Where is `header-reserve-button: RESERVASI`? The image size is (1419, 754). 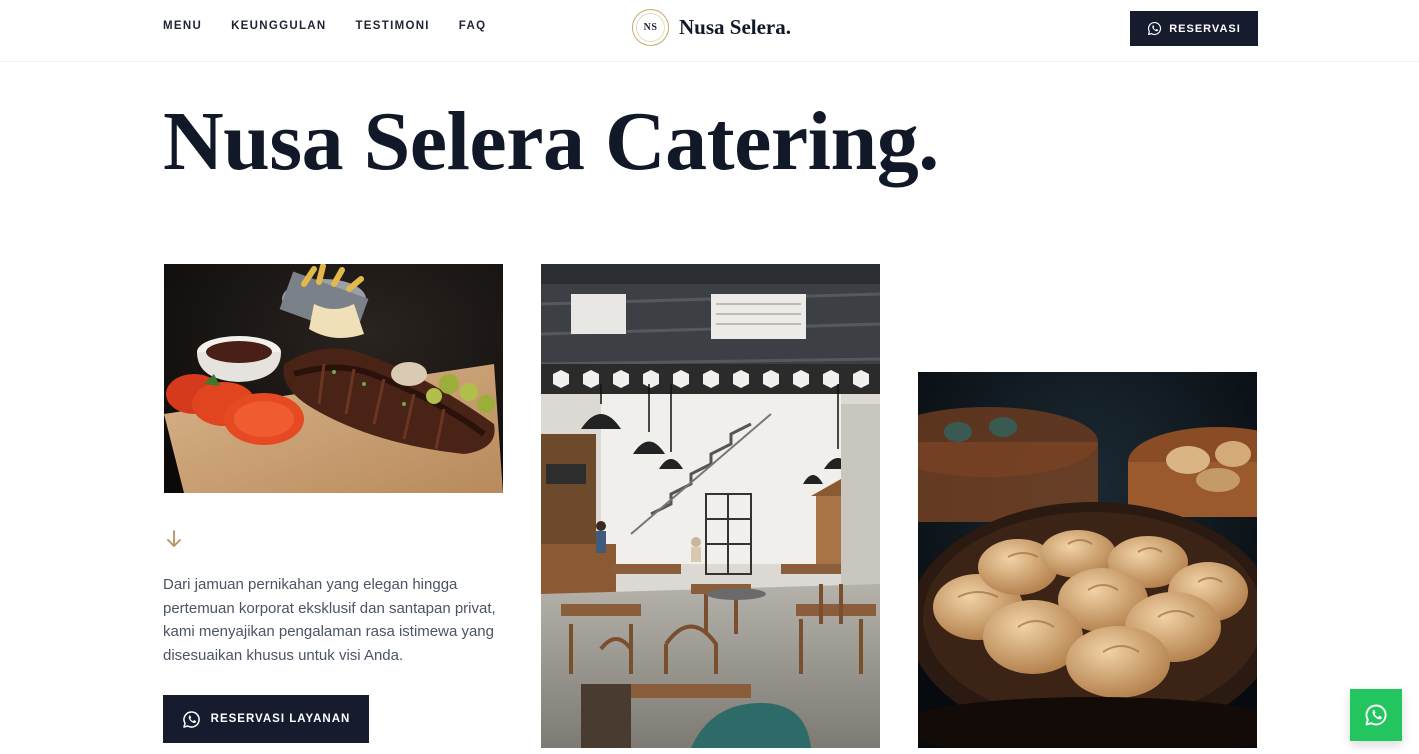
header-reserve-button: RESERVASI is located at coordinates (1194, 28).